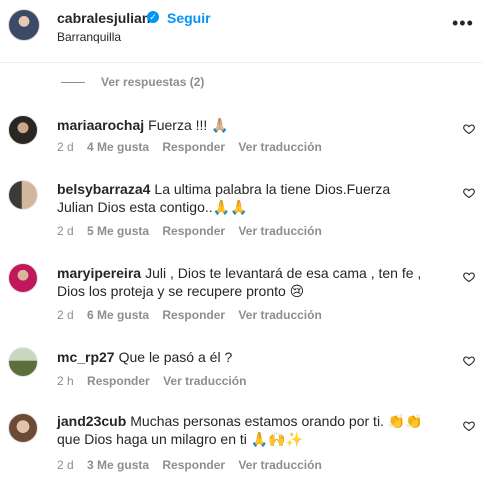  I want to click on comment-meta: 2 d 5 Me gusta Responder Ver traducción, so click(194, 231).